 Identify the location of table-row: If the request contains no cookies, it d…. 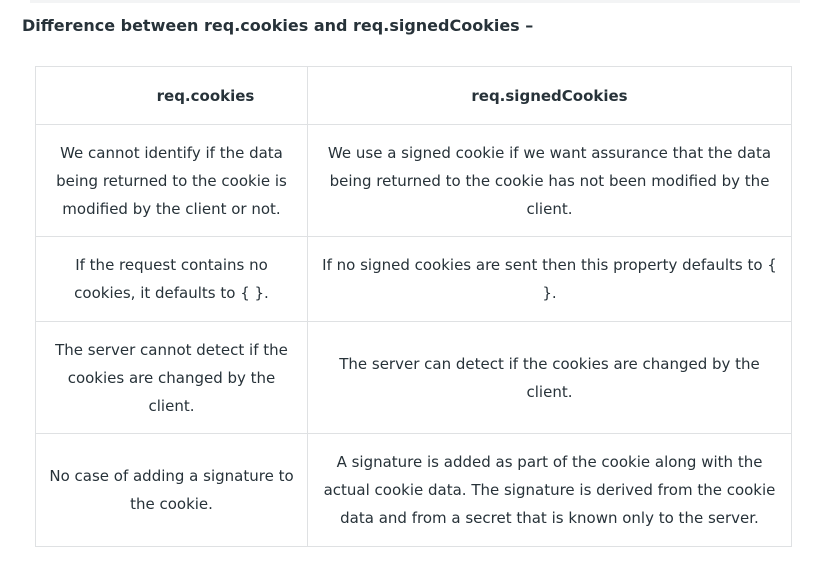
(413, 279).